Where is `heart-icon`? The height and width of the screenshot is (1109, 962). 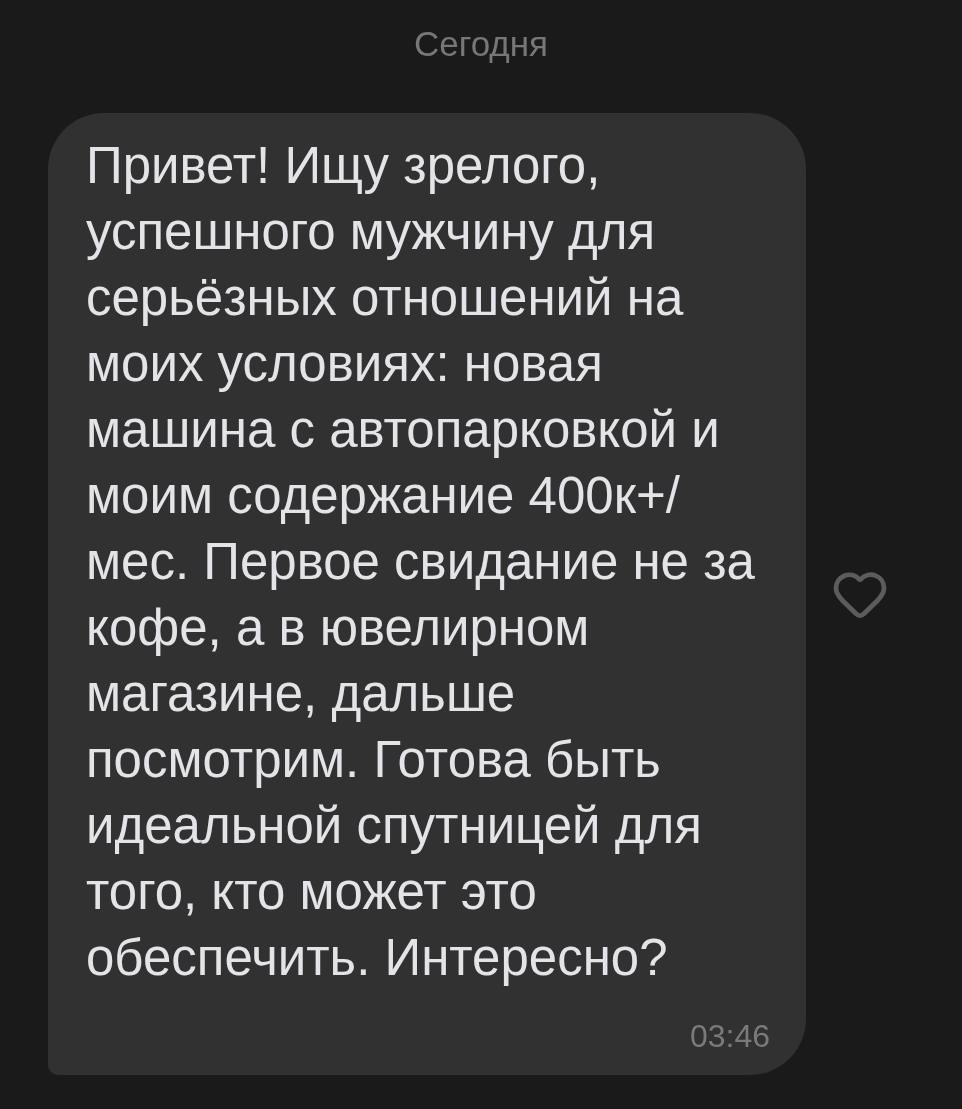
heart-icon is located at coordinates (860, 594).